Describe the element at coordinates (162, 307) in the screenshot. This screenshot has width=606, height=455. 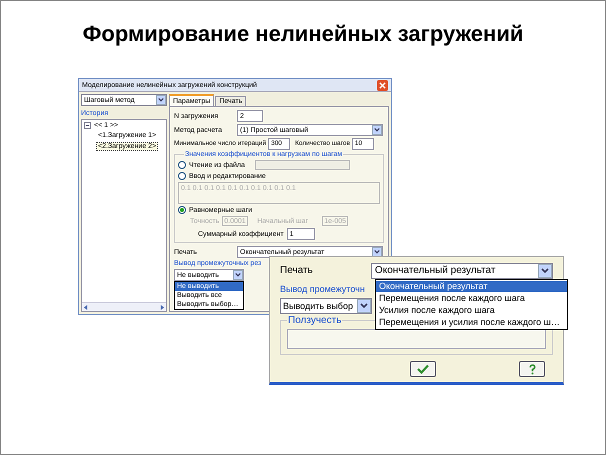
I see `scroll-right-icon` at that location.